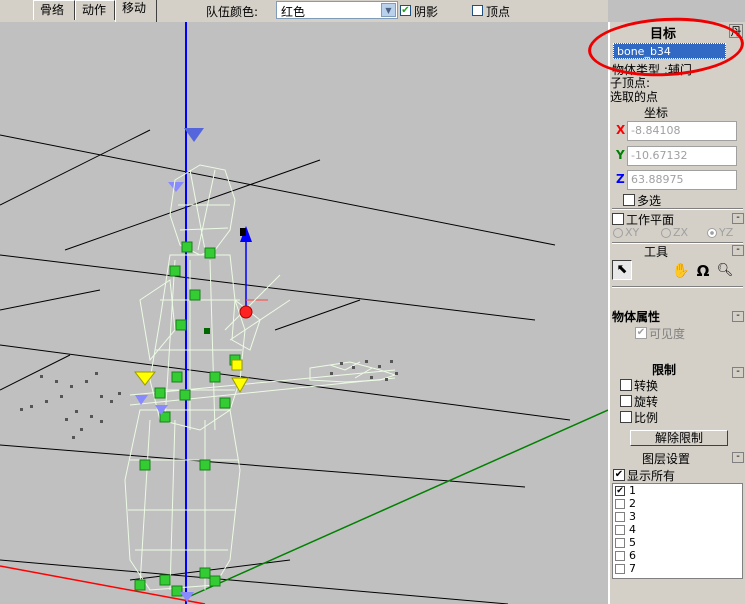 This screenshot has width=745, height=604. What do you see at coordinates (103, 584) in the screenshot?
I see `x-axis-line` at bounding box center [103, 584].